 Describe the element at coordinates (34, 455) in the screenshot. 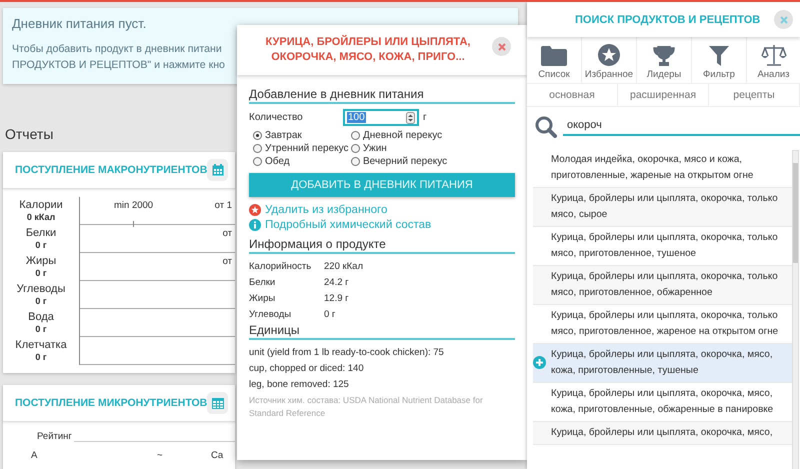

I see `table-cell: A` at that location.